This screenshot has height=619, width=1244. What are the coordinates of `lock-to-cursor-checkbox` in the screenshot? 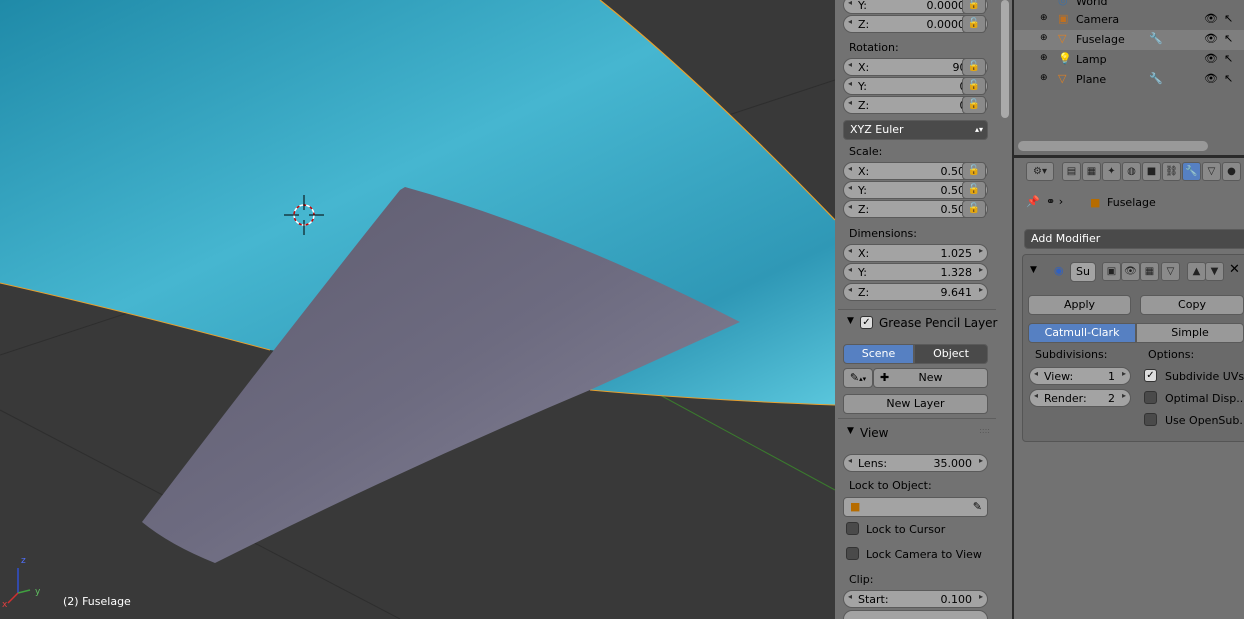 It's located at (852, 528).